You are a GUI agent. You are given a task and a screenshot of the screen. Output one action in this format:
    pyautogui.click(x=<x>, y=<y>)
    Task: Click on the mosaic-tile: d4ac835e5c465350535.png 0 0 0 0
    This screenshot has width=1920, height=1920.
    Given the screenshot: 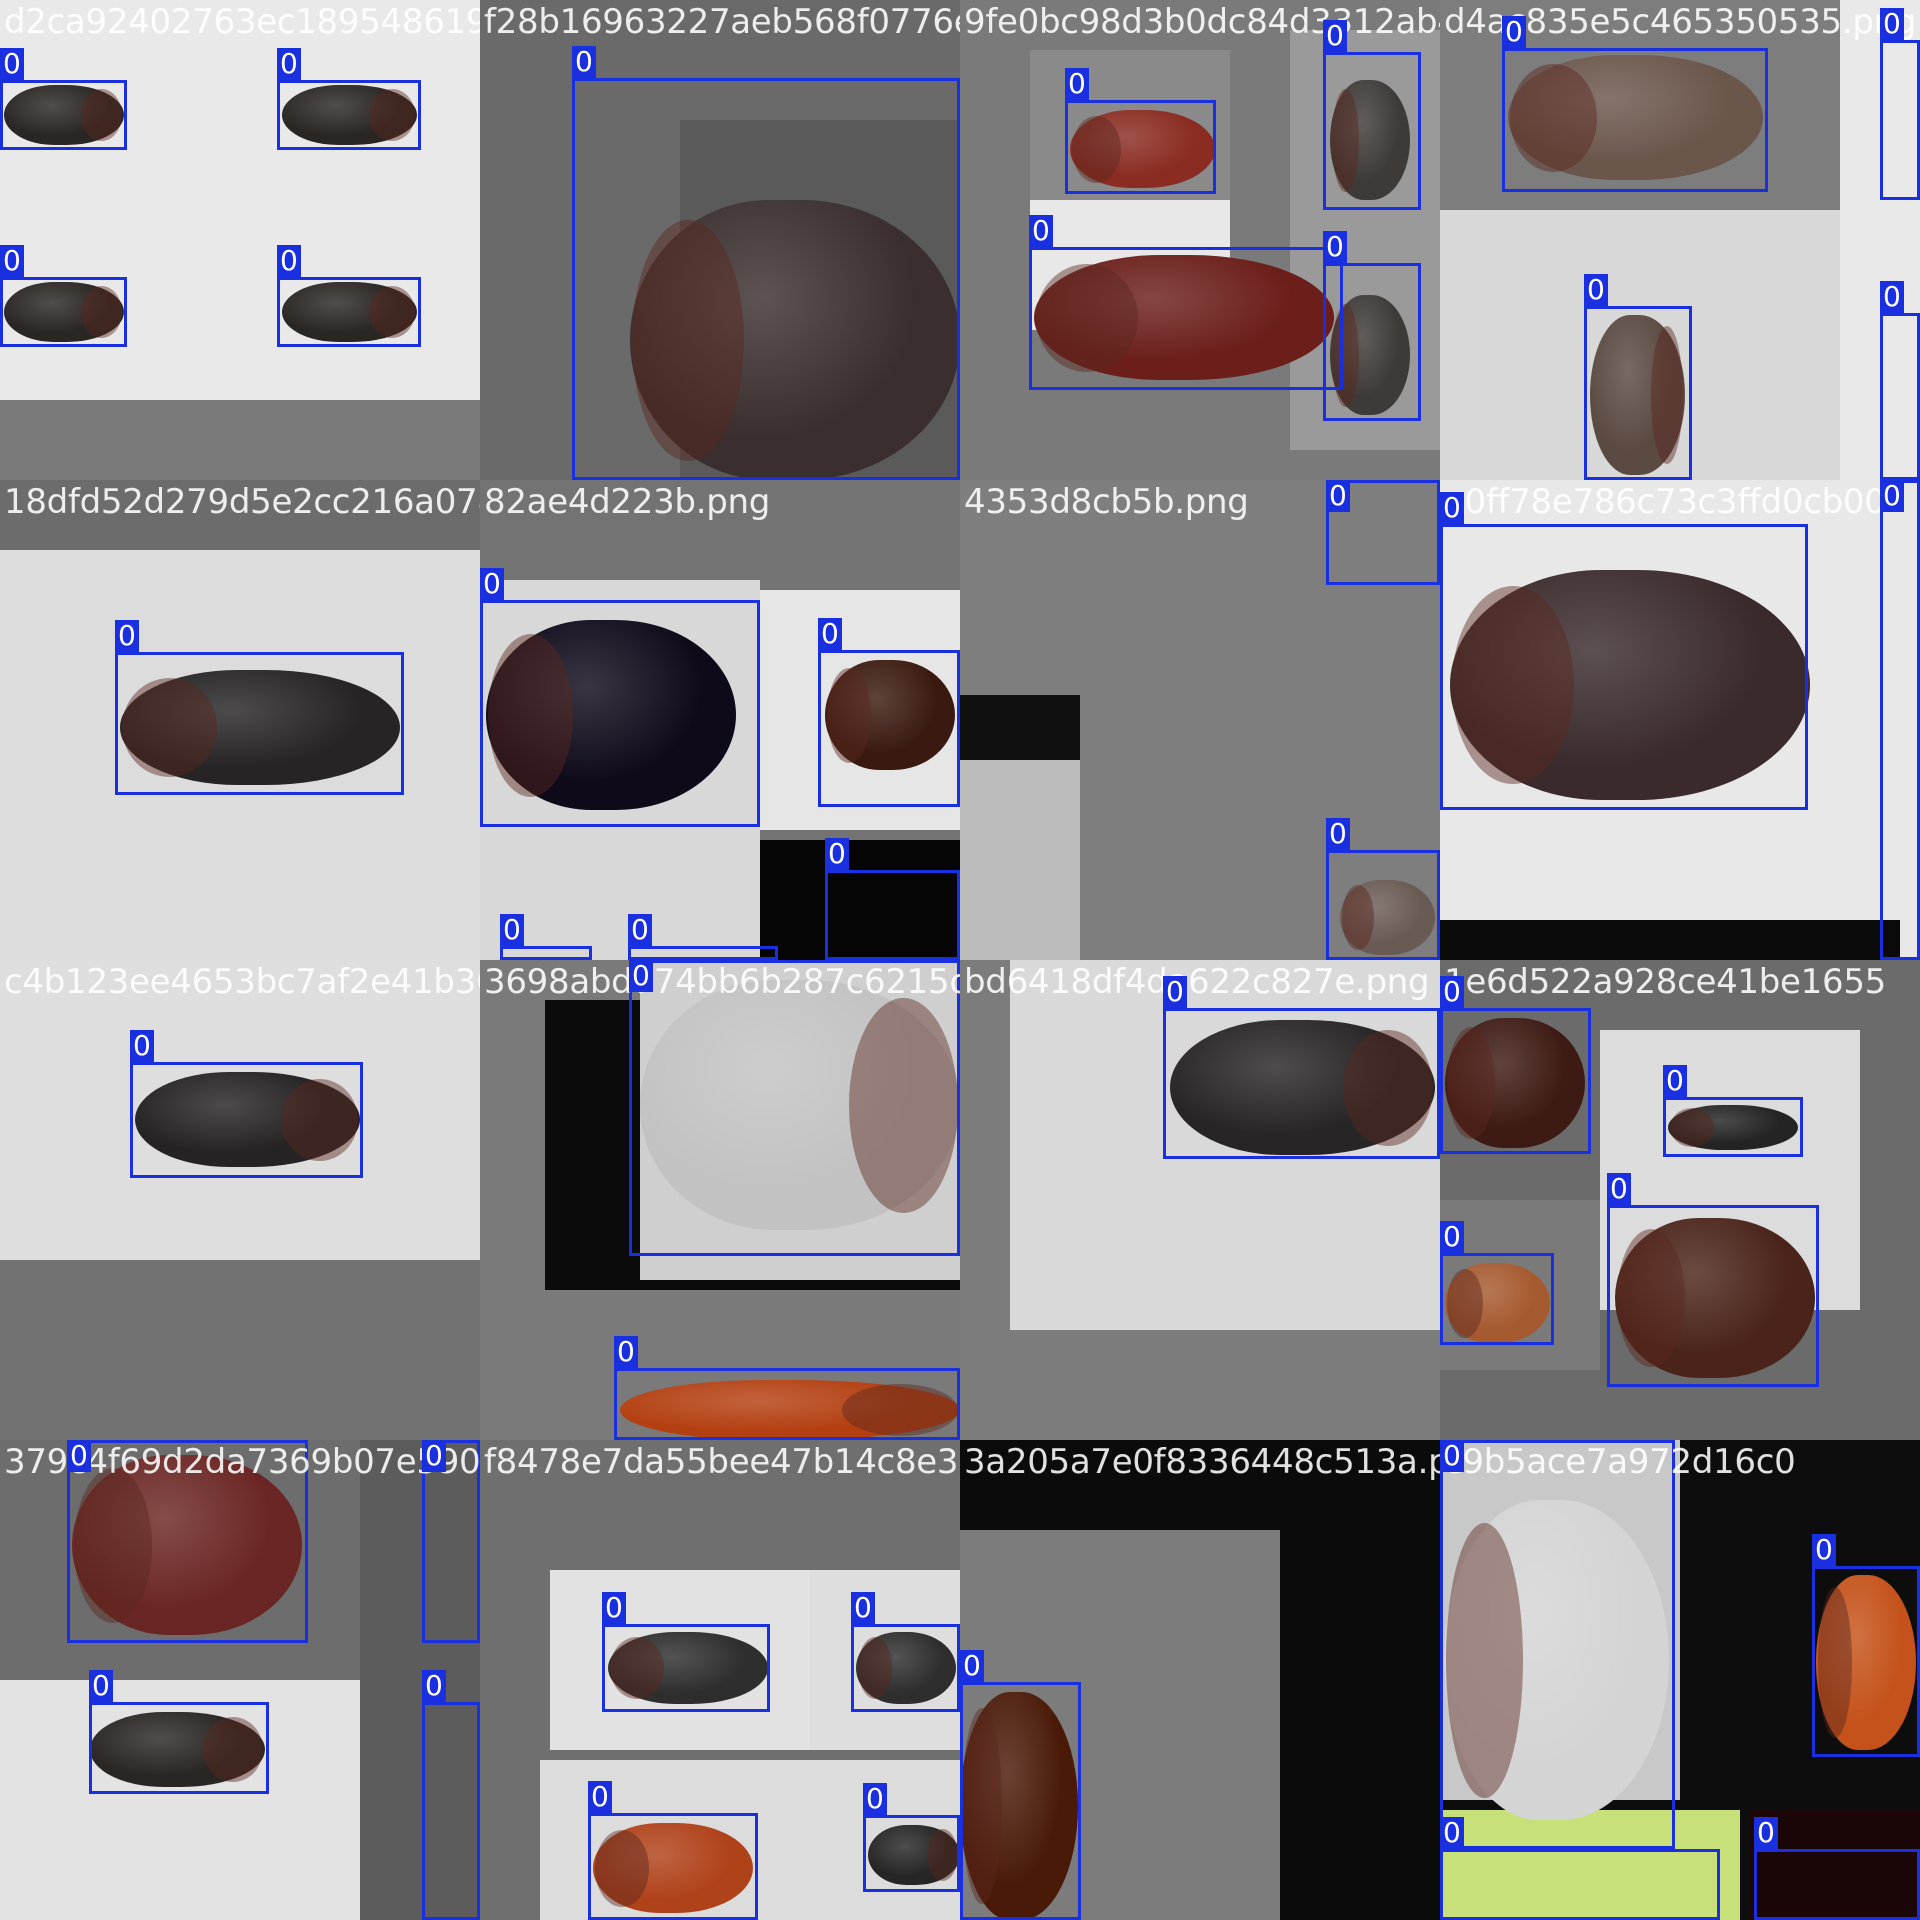 What is the action you would take?
    pyautogui.click(x=1680, y=240)
    